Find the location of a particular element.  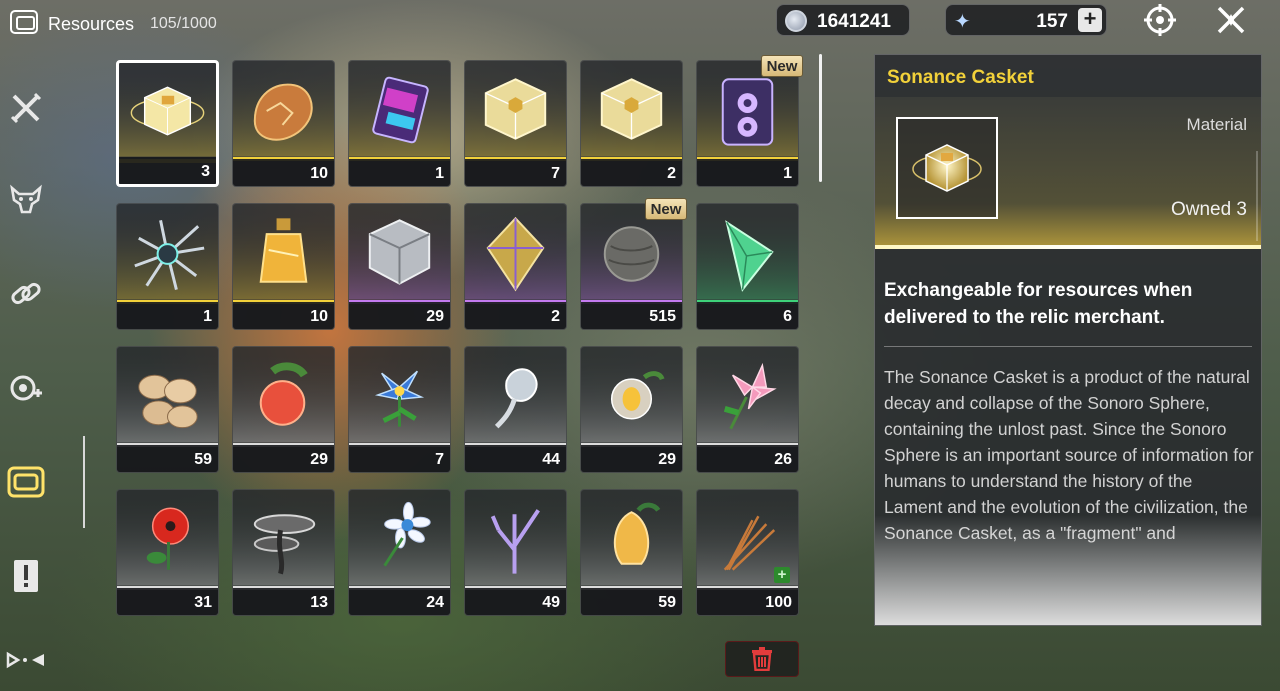

shell-credit-value: 1641241 is located at coordinates (854, 21).